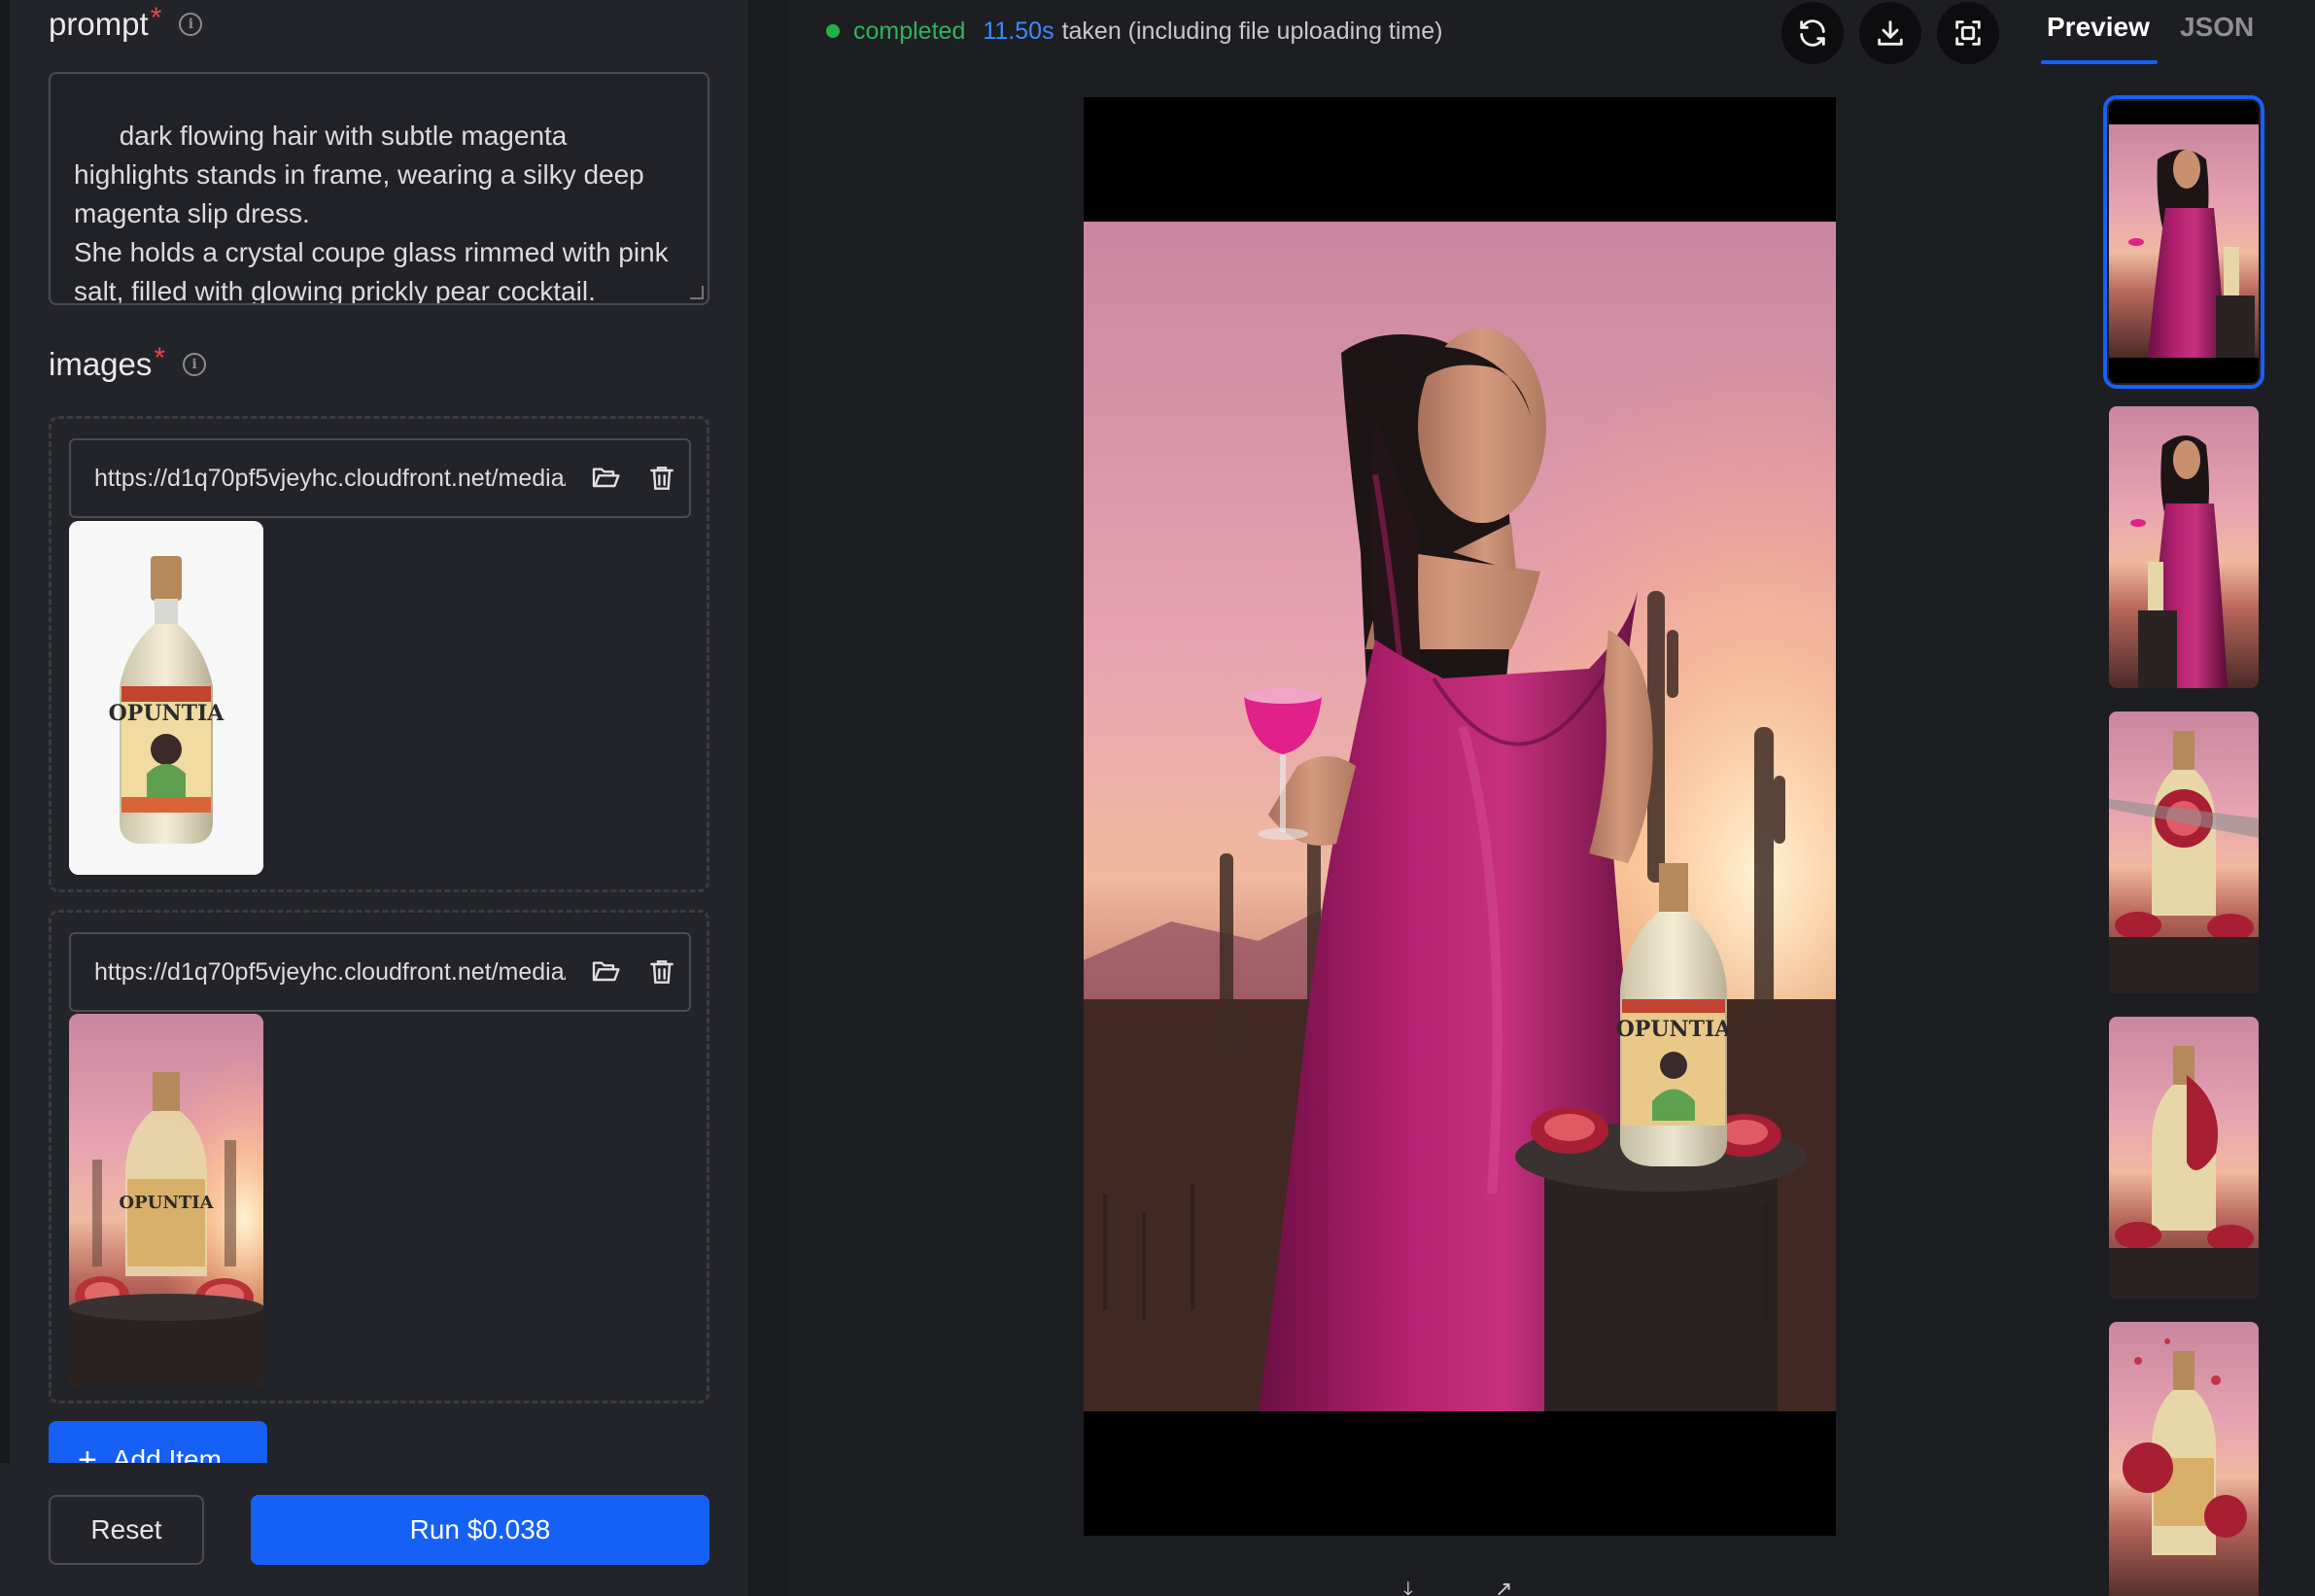 The image size is (2315, 1596). What do you see at coordinates (1503, 1586) in the screenshot?
I see `external-link-icon: ↗` at bounding box center [1503, 1586].